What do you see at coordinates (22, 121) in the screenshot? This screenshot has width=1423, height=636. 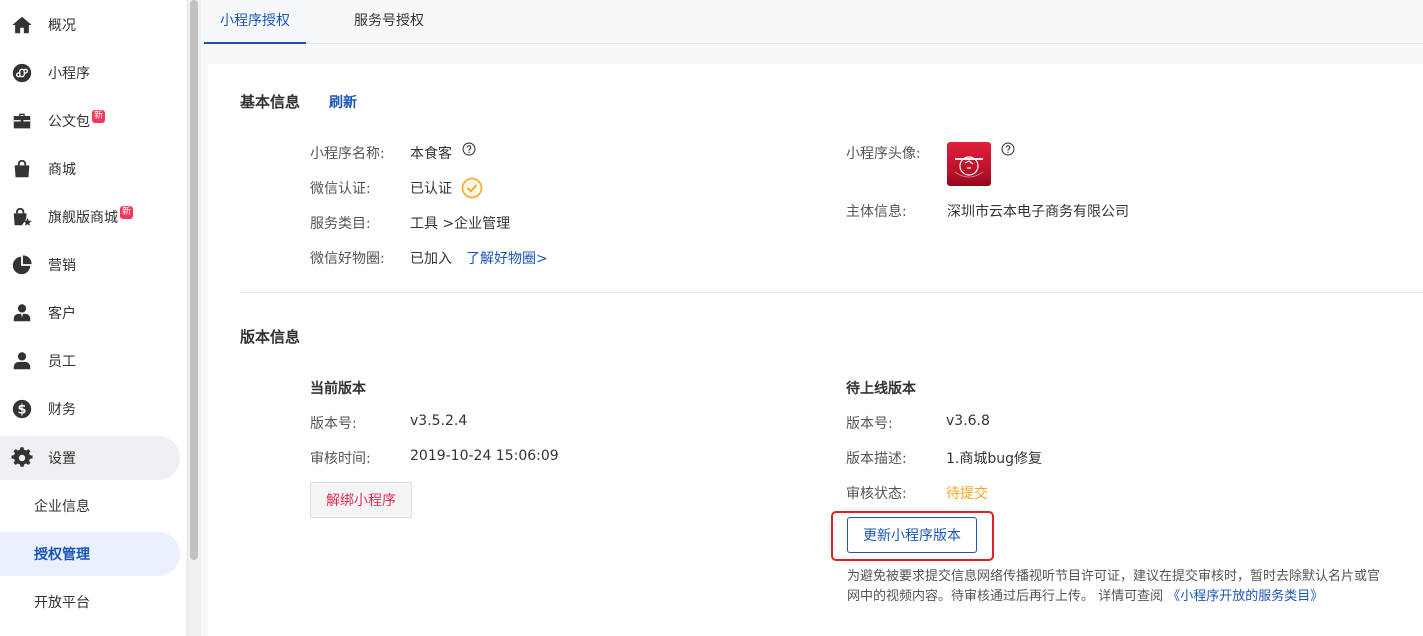 I see `briefcase-icon` at bounding box center [22, 121].